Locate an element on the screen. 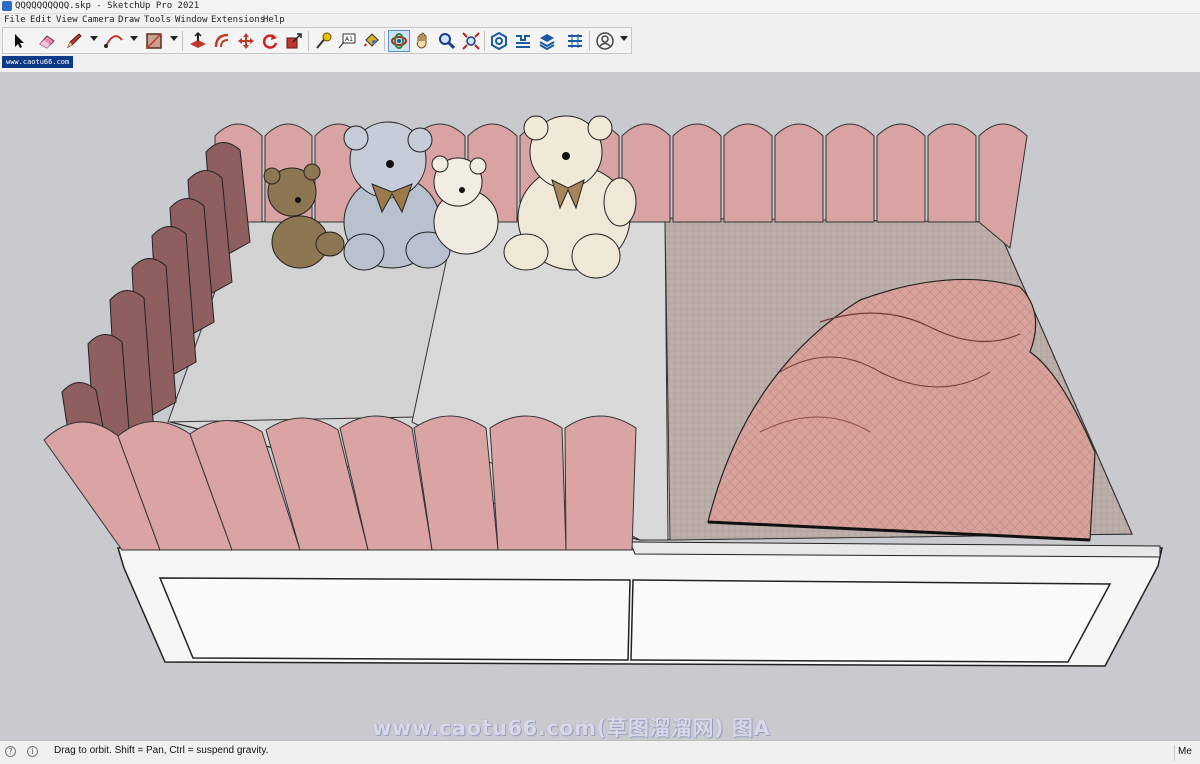  zoom-extents-tool-button is located at coordinates (471, 41).